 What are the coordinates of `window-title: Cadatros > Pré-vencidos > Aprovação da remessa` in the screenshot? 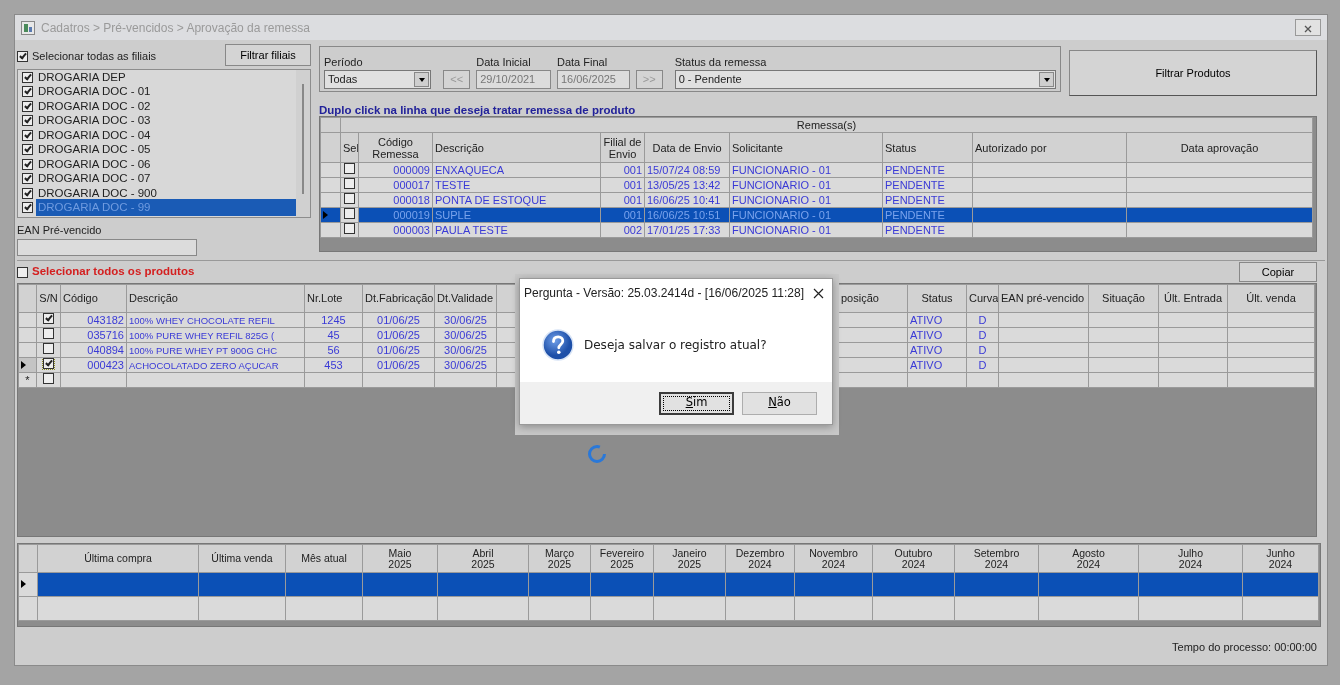 It's located at (175, 28).